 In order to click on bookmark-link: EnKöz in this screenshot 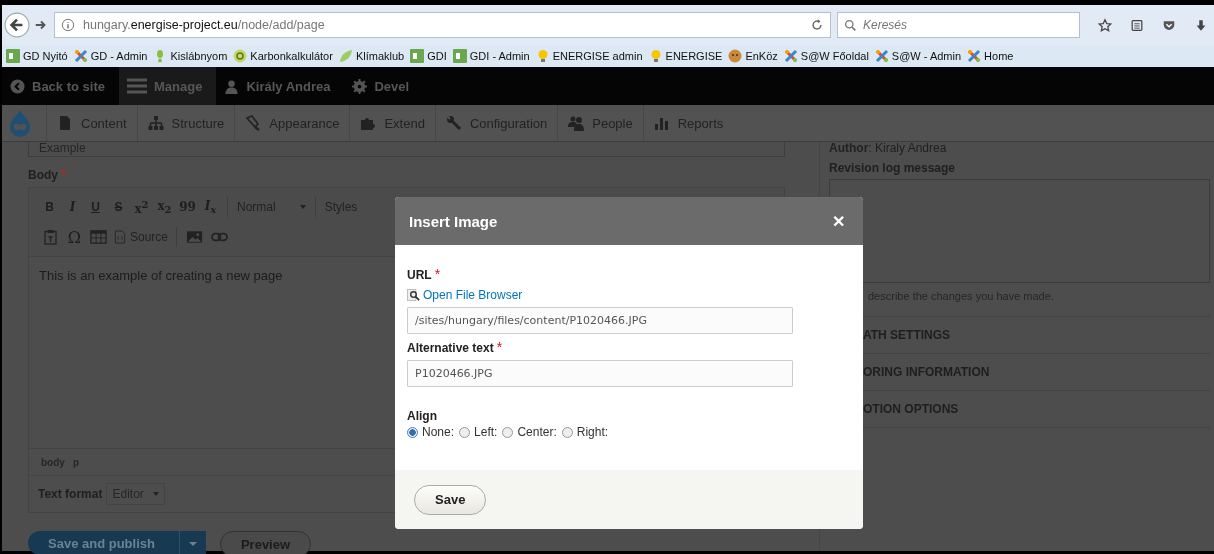, I will do `click(753, 56)`.